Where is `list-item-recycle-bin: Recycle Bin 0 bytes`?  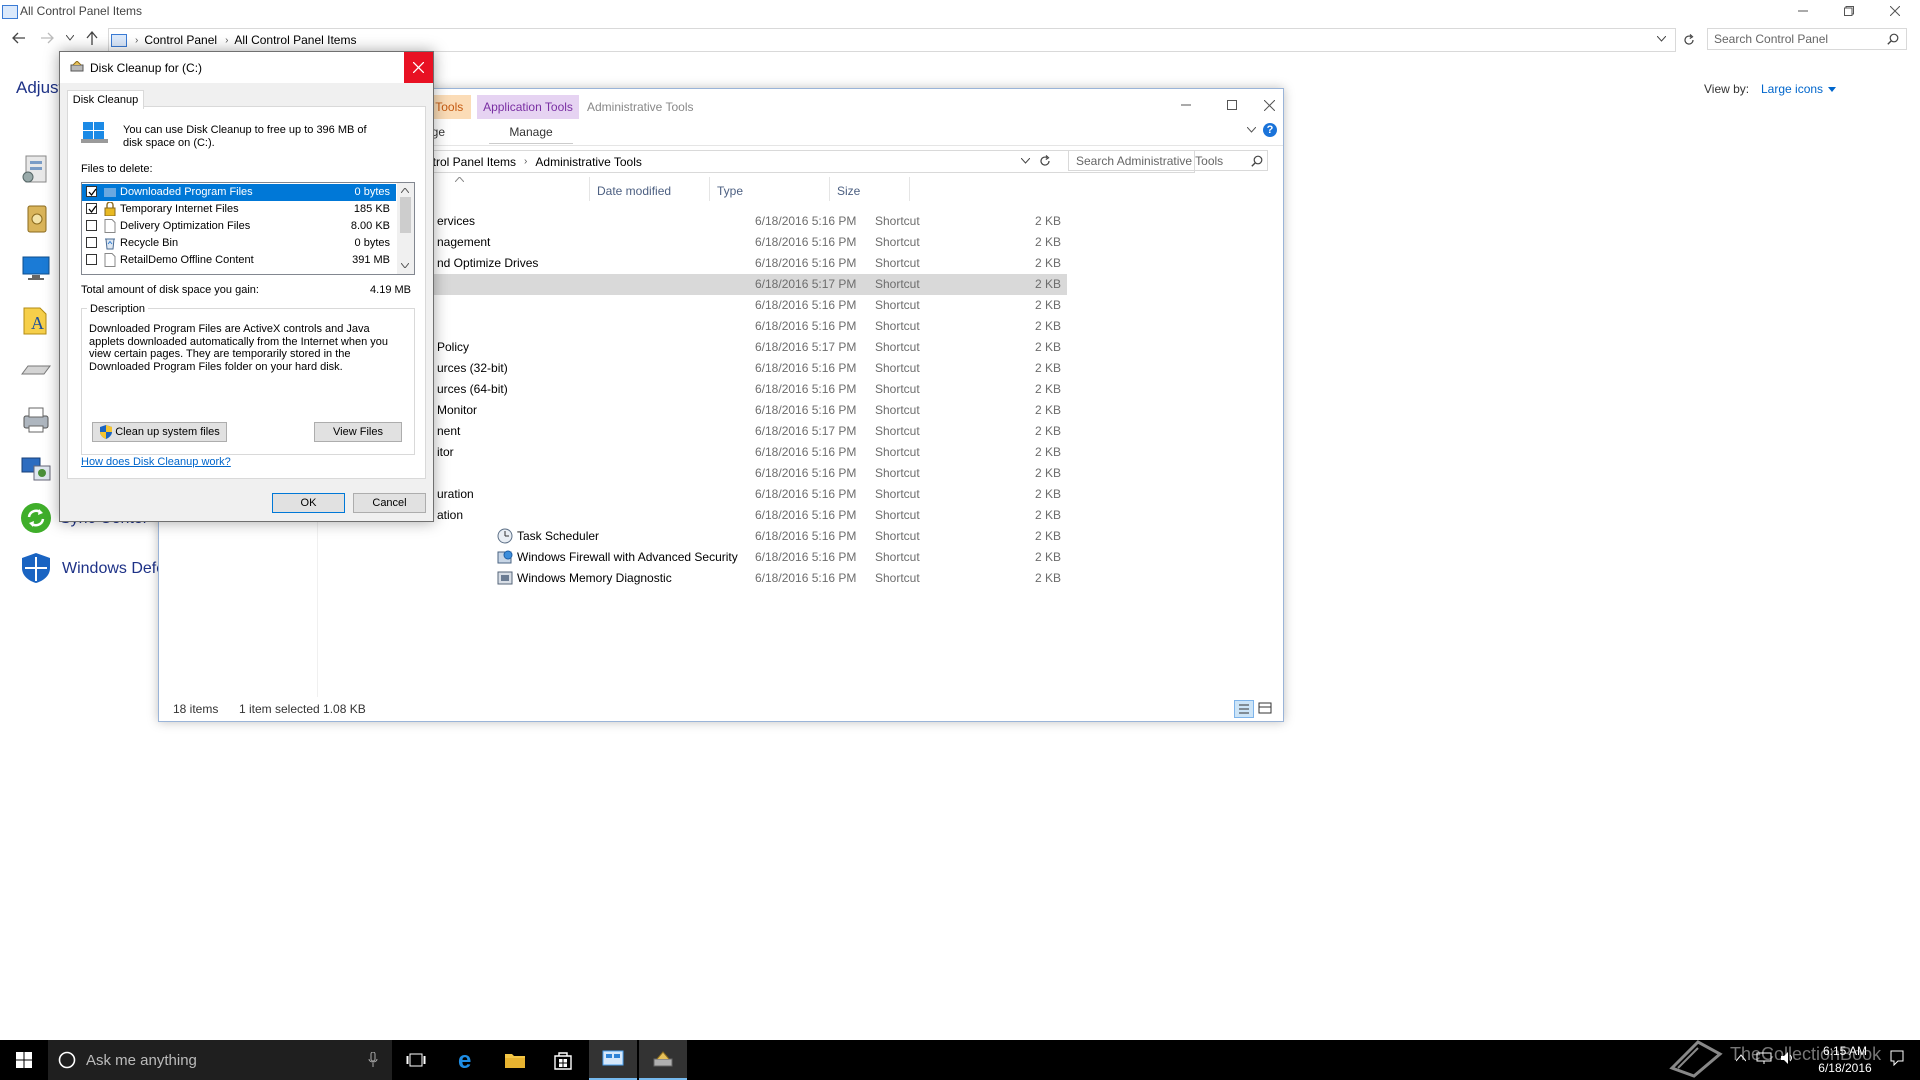
list-item-recycle-bin: Recycle Bin 0 bytes is located at coordinates (239, 243).